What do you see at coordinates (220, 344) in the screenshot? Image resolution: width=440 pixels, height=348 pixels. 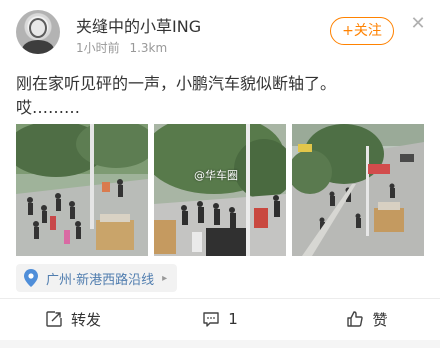 I see `bottom-separator` at bounding box center [220, 344].